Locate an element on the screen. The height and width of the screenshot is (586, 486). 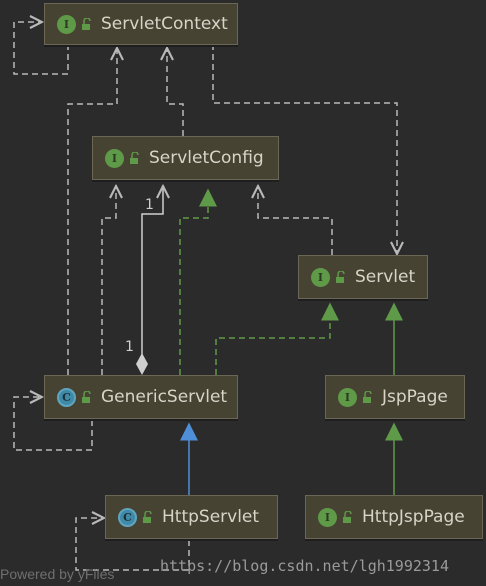
genericservlet-to-servletconfig-dependency is located at coordinates (108, 280).